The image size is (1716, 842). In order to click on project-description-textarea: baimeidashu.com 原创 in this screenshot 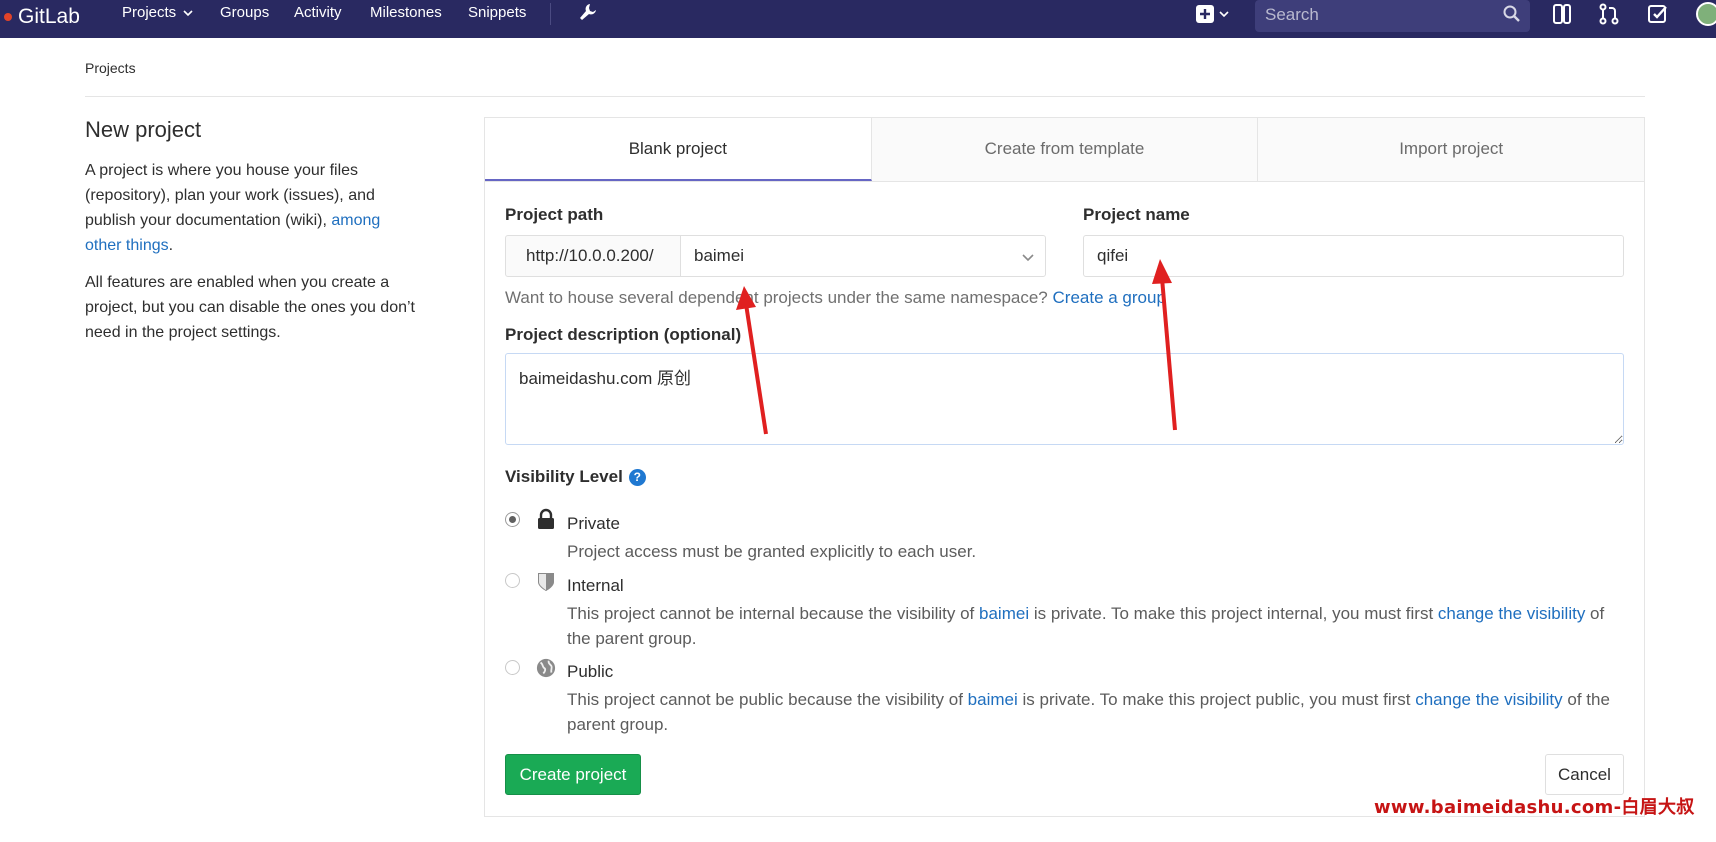, I will do `click(1064, 399)`.